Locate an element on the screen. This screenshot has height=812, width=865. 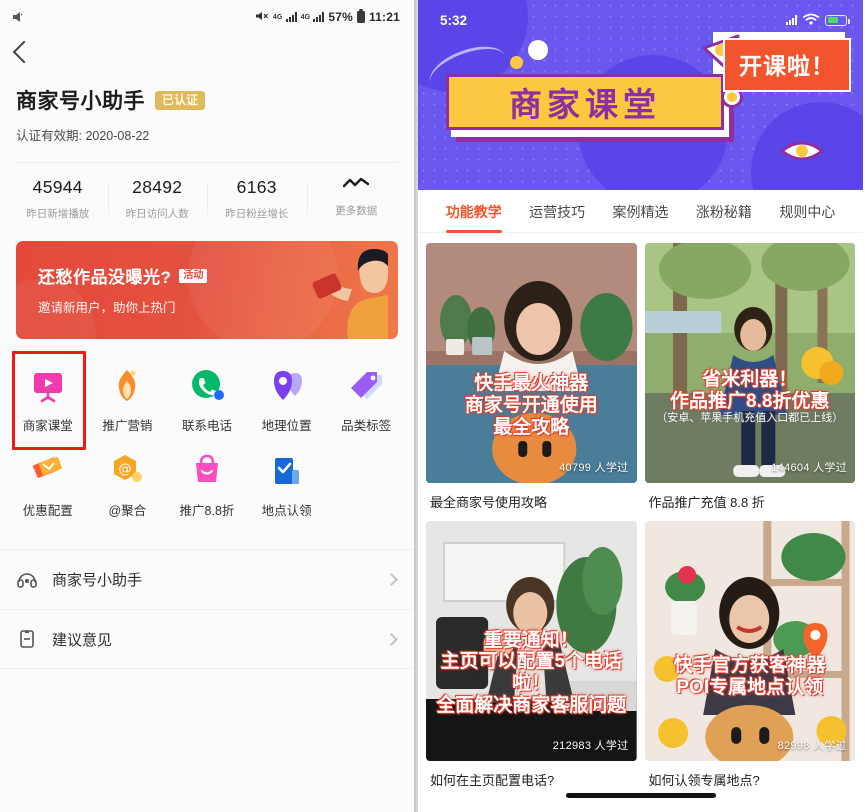
cellular-signal-icon is located at coordinates (791, 20).